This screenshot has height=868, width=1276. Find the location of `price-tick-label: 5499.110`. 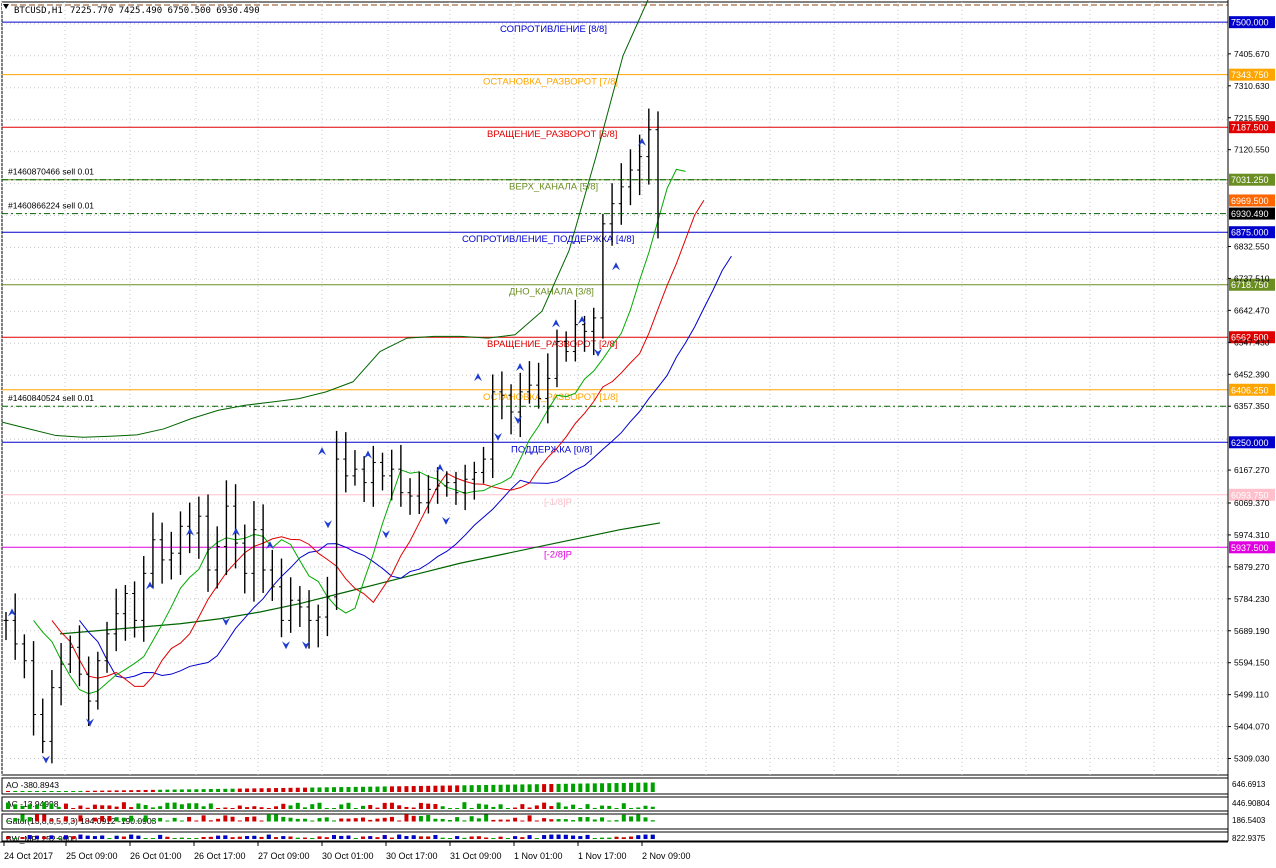

price-tick-label: 5499.110 is located at coordinates (1251, 695).